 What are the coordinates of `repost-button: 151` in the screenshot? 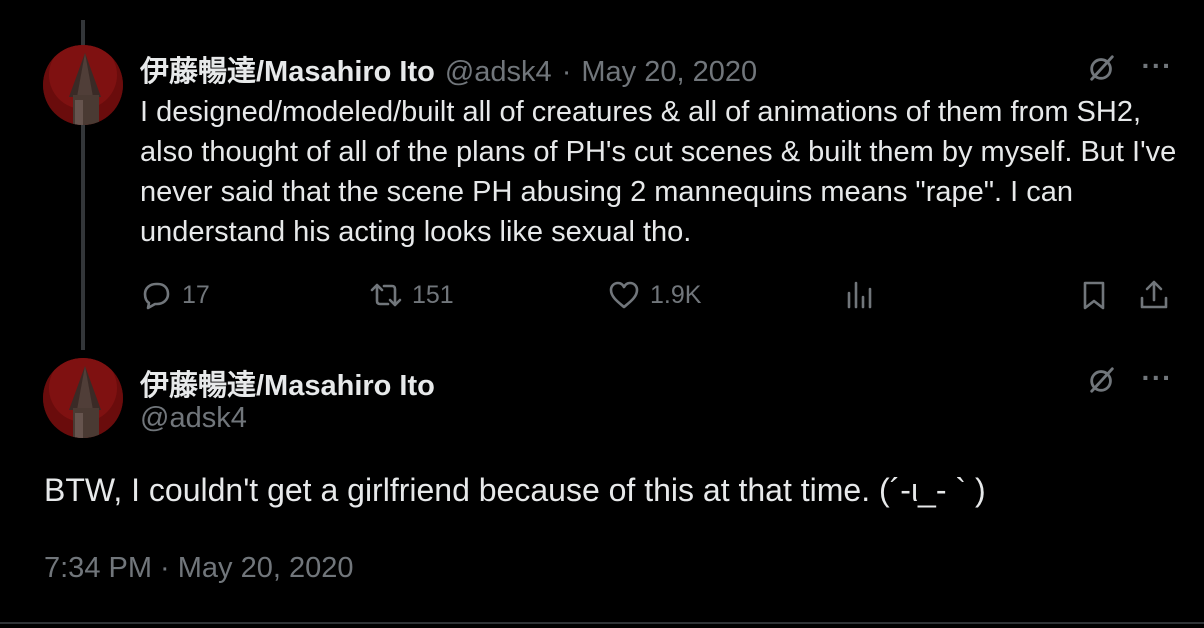 It's located at (412, 295).